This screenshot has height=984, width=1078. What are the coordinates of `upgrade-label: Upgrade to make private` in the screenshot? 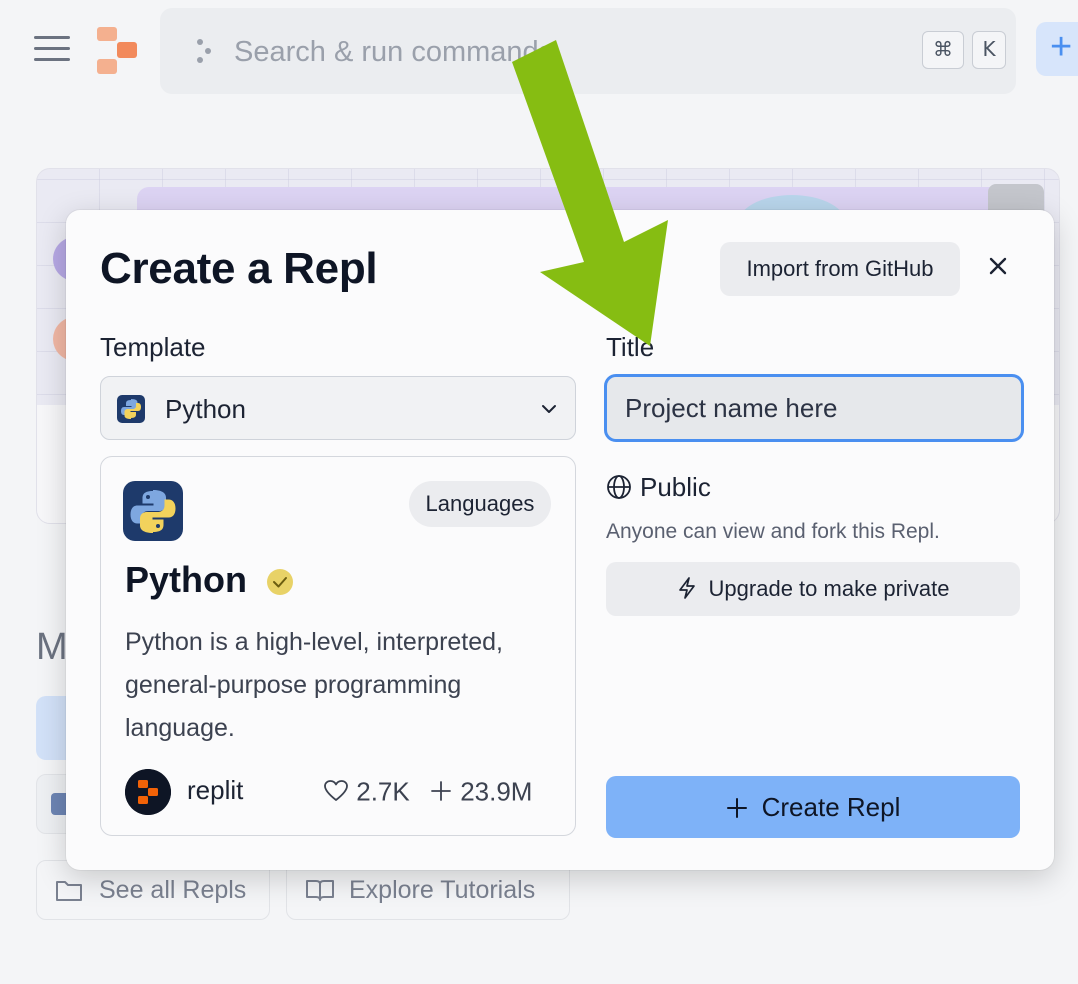 It's located at (829, 588).